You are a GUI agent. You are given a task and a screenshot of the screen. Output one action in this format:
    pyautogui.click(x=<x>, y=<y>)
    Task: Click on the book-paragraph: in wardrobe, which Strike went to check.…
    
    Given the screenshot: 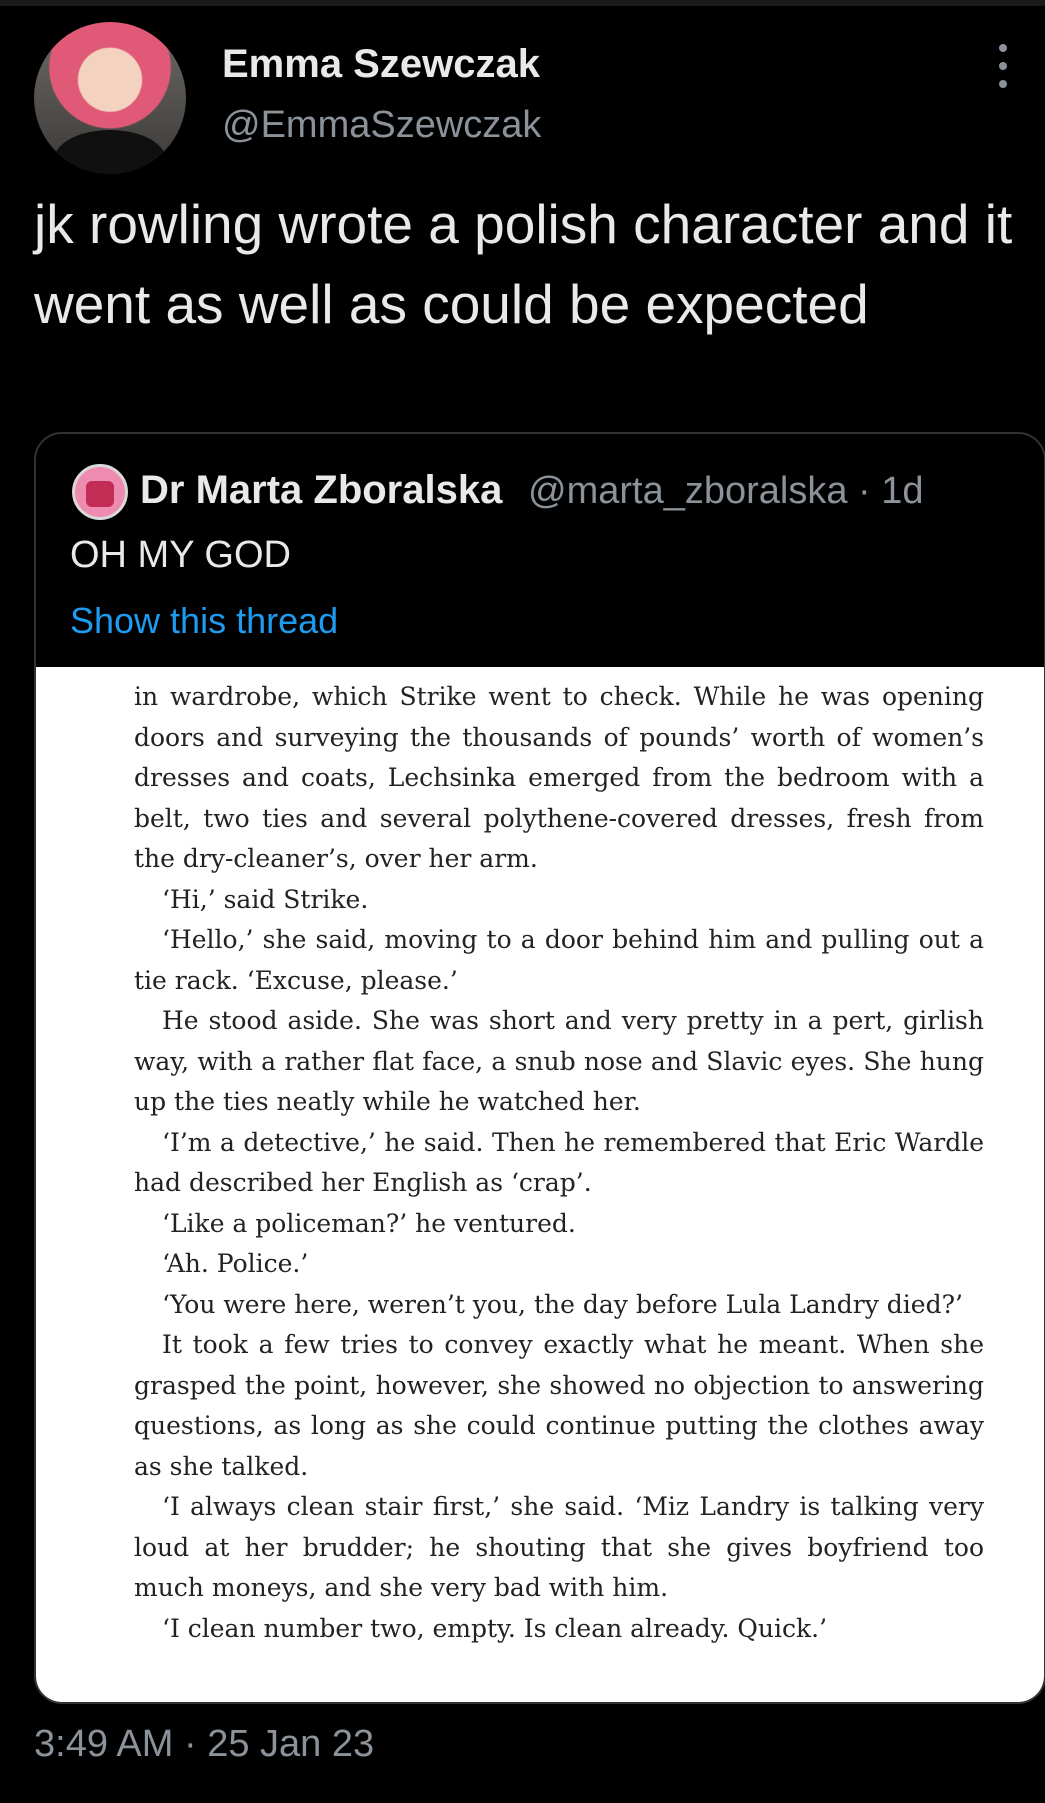 What is the action you would take?
    pyautogui.click(x=559, y=777)
    